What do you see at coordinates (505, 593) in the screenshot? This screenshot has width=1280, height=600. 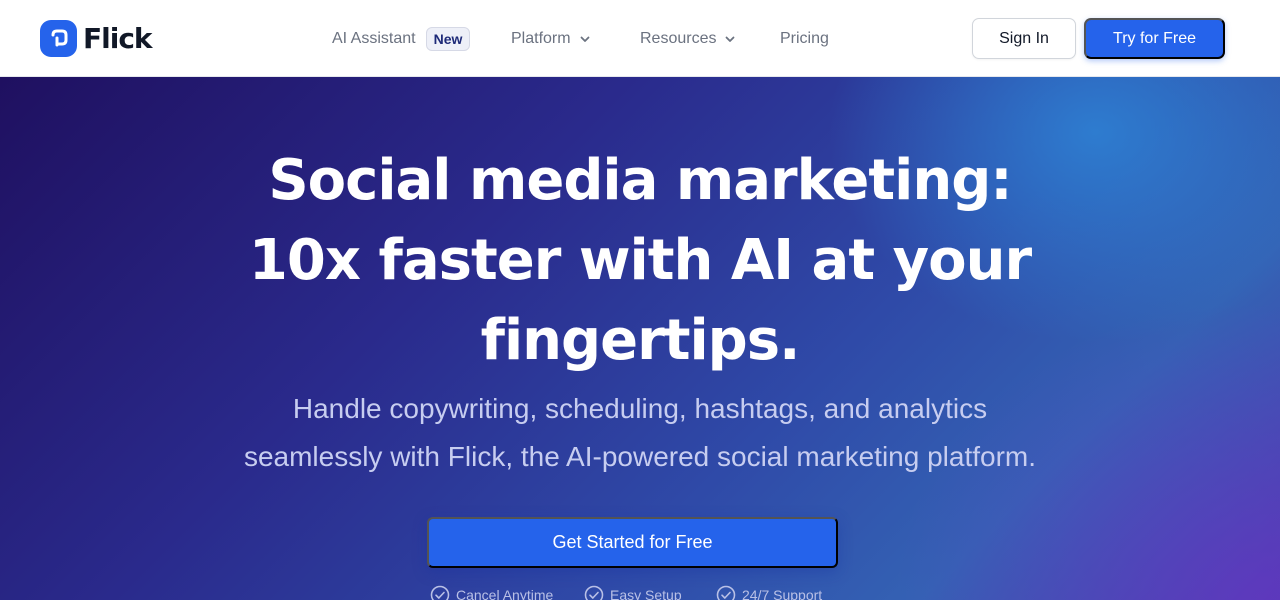 I see `feature-label: Cancel Anytime` at bounding box center [505, 593].